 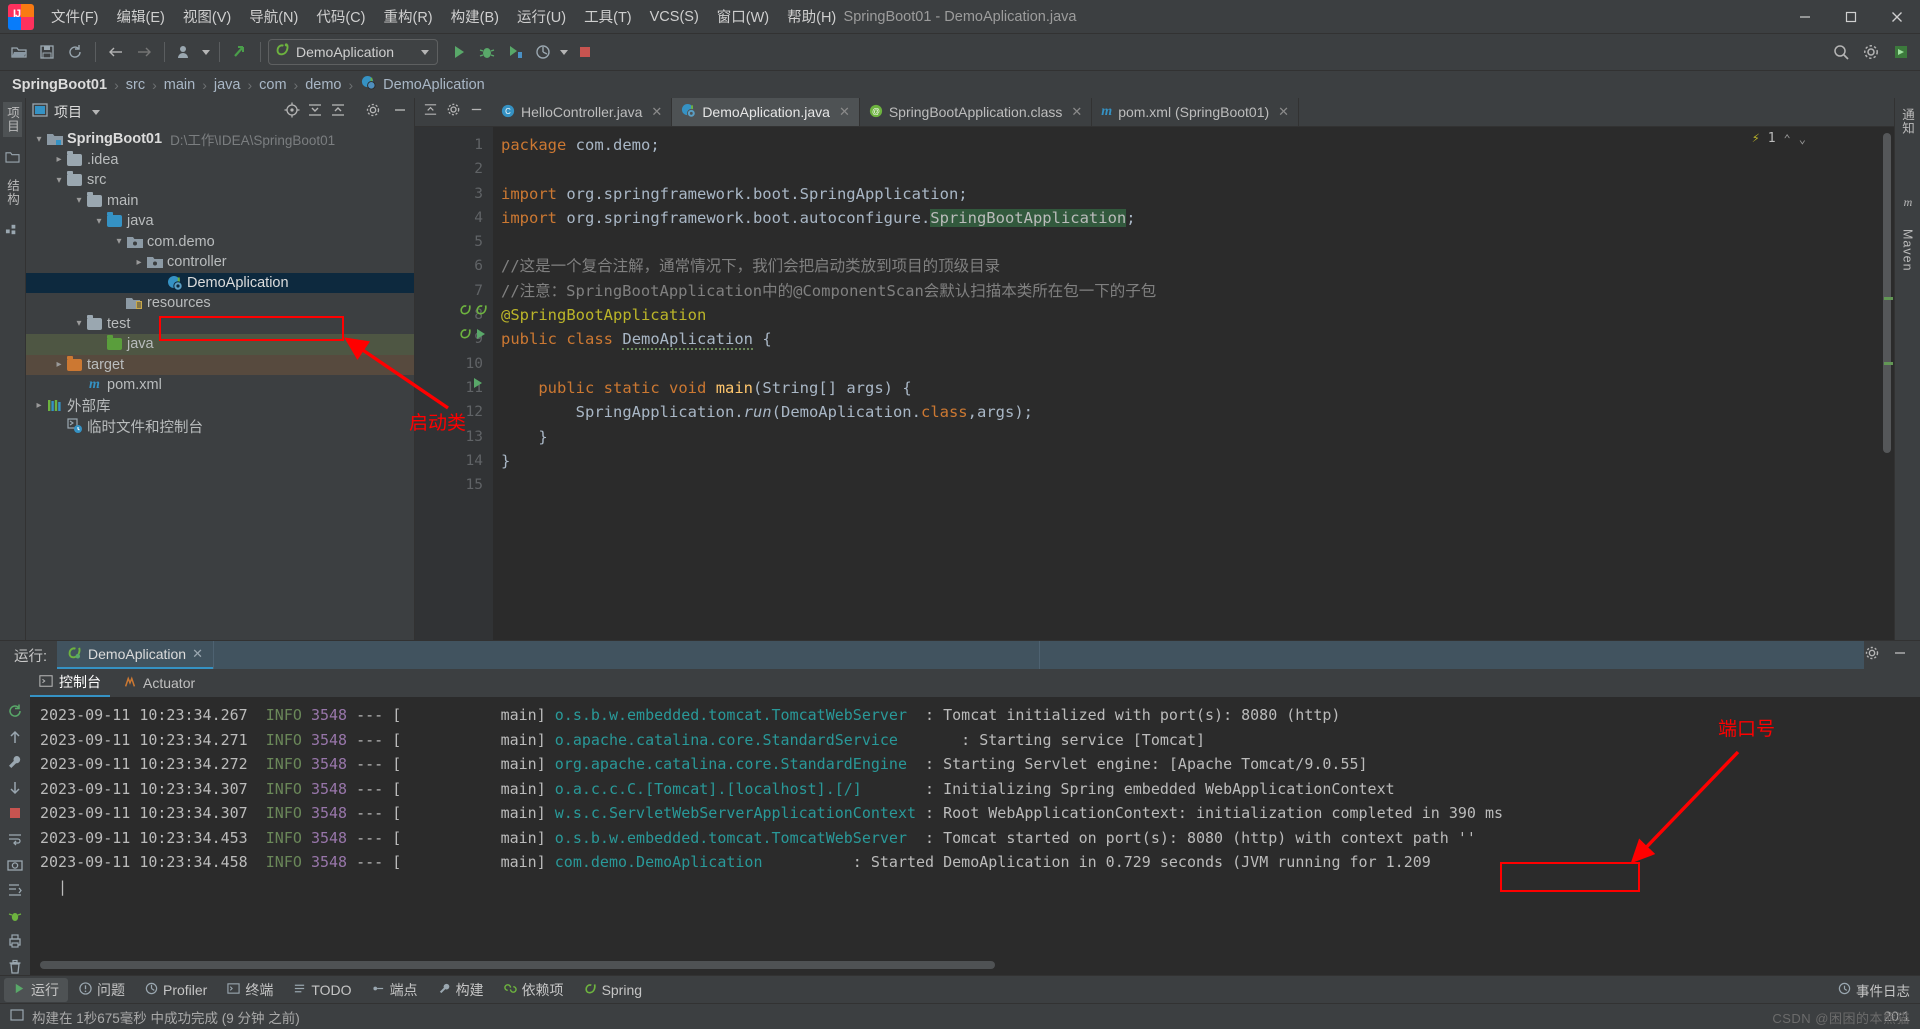 What do you see at coordinates (12, 119) in the screenshot?
I see `tool-window-project: 项目` at bounding box center [12, 119].